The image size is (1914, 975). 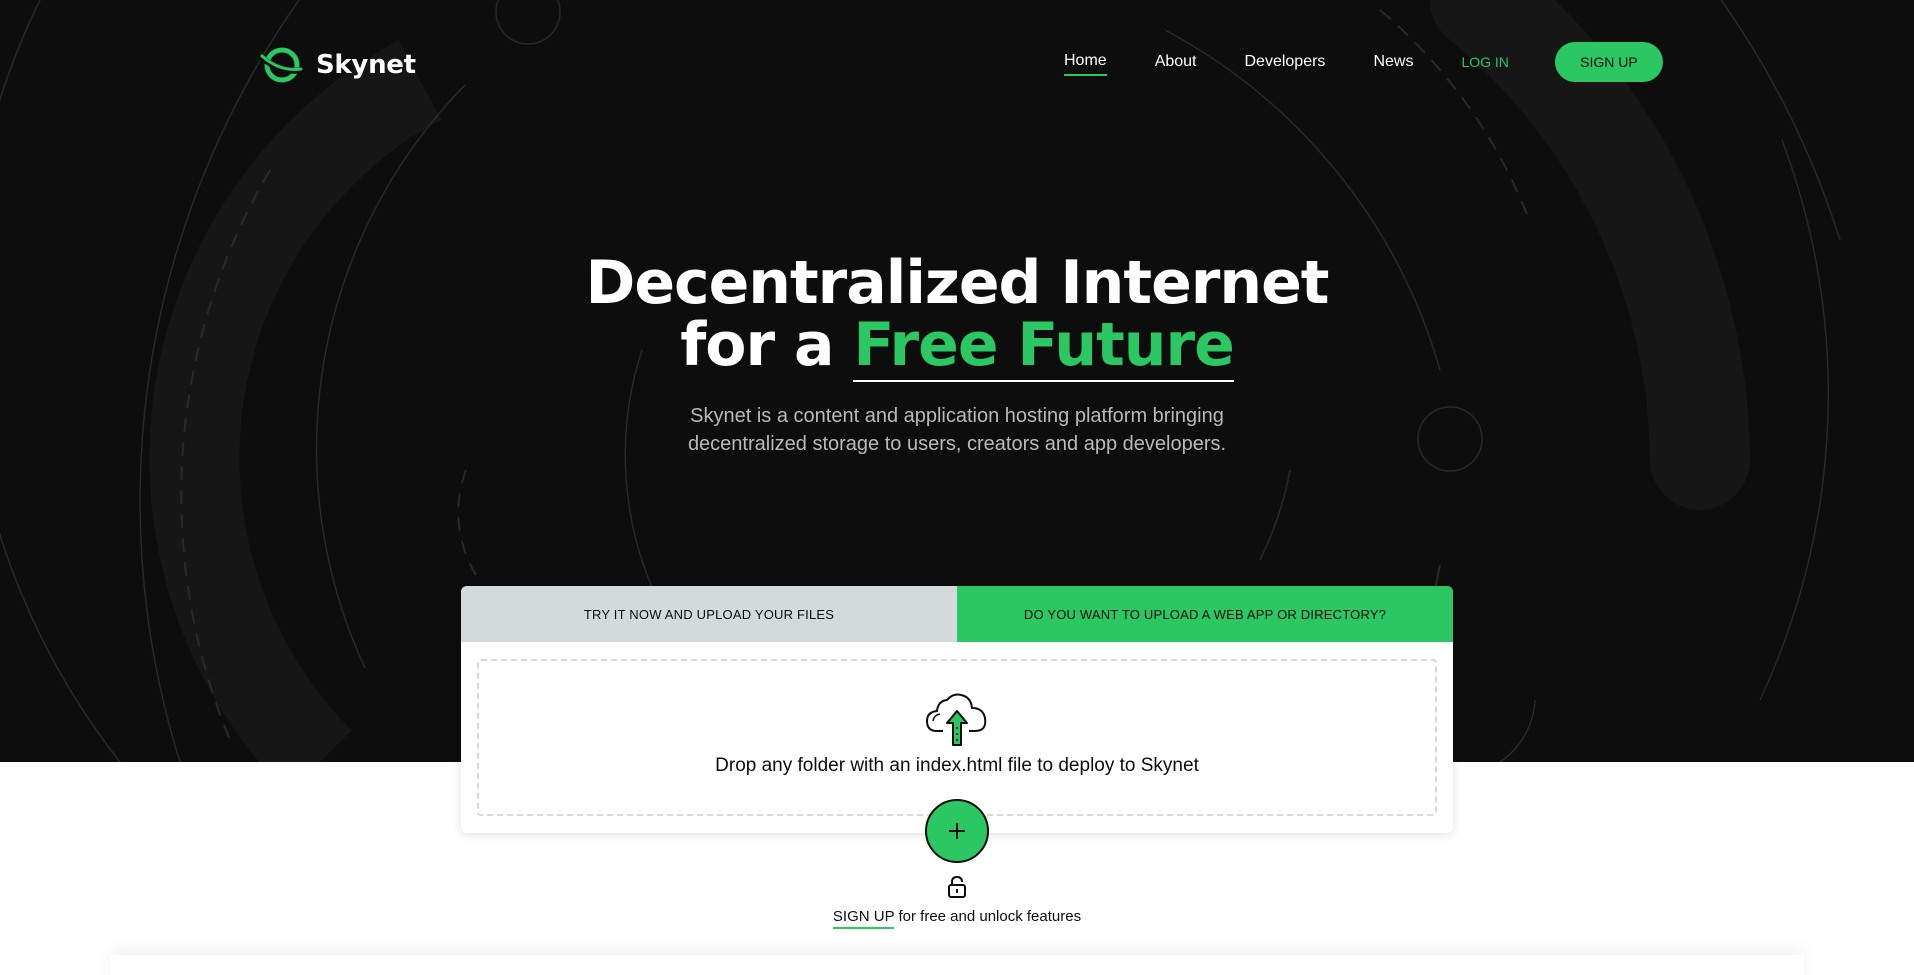 I want to click on unlock-icon, so click(x=957, y=887).